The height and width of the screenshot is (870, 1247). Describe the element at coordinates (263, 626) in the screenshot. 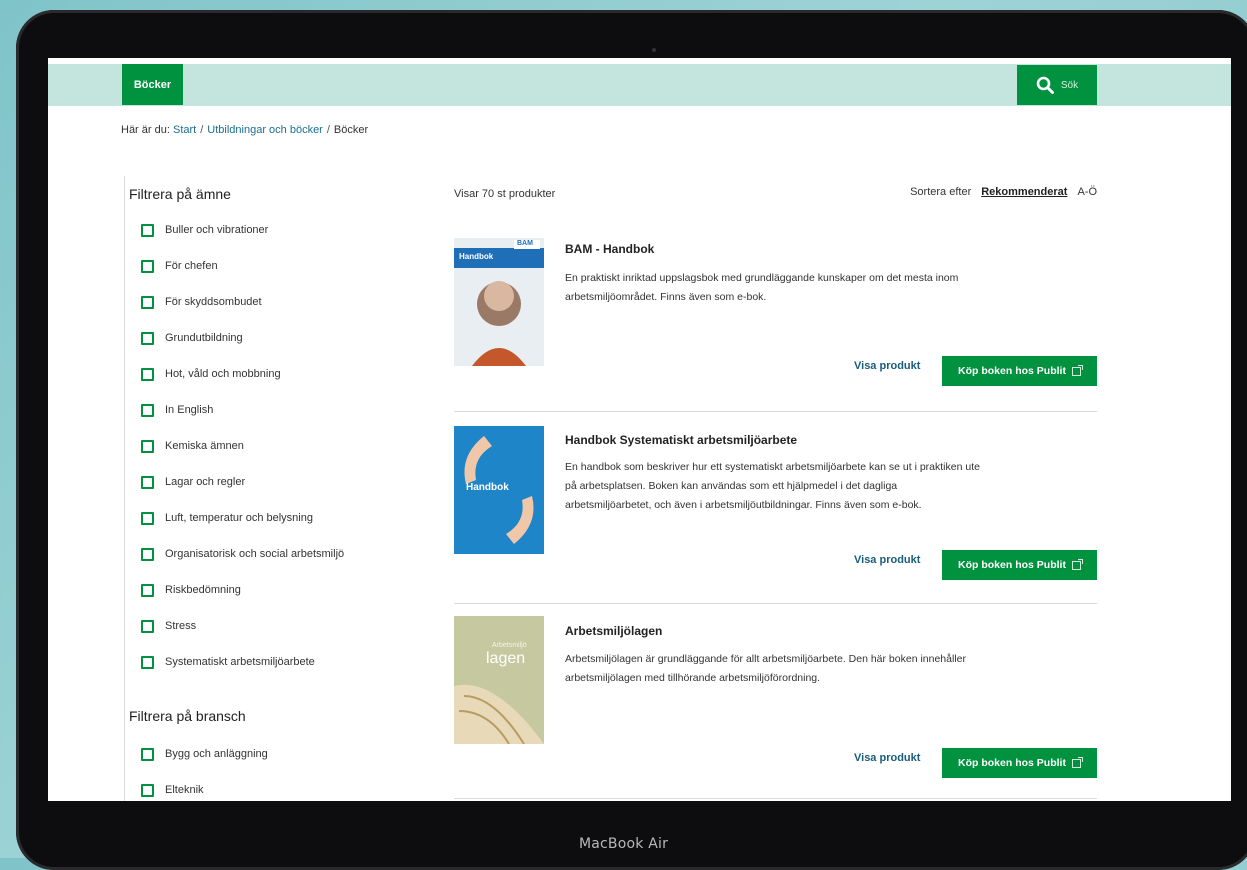

I see `filter-item: Stress` at that location.